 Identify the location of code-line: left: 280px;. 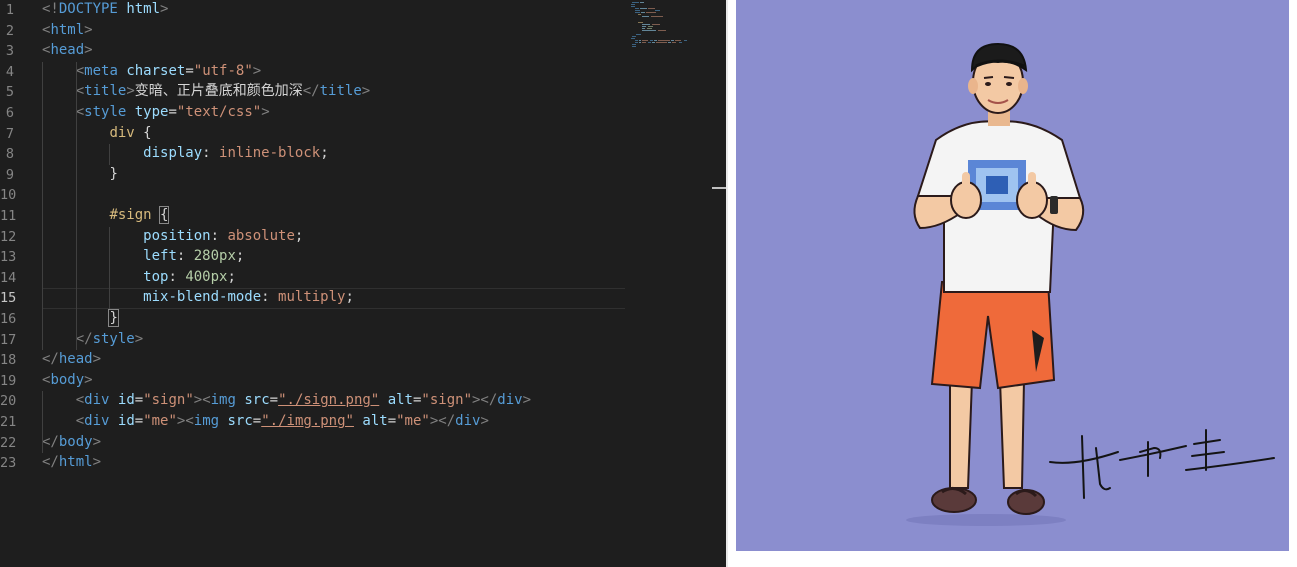
(143, 256).